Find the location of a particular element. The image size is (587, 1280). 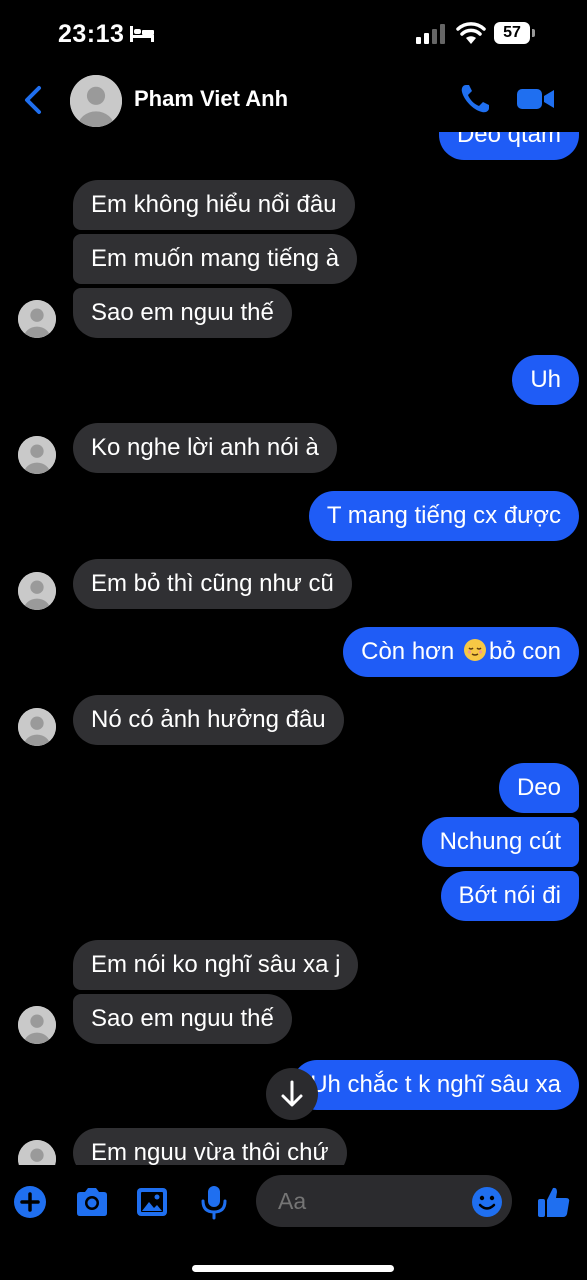

arrow-down-icon is located at coordinates (292, 1093).